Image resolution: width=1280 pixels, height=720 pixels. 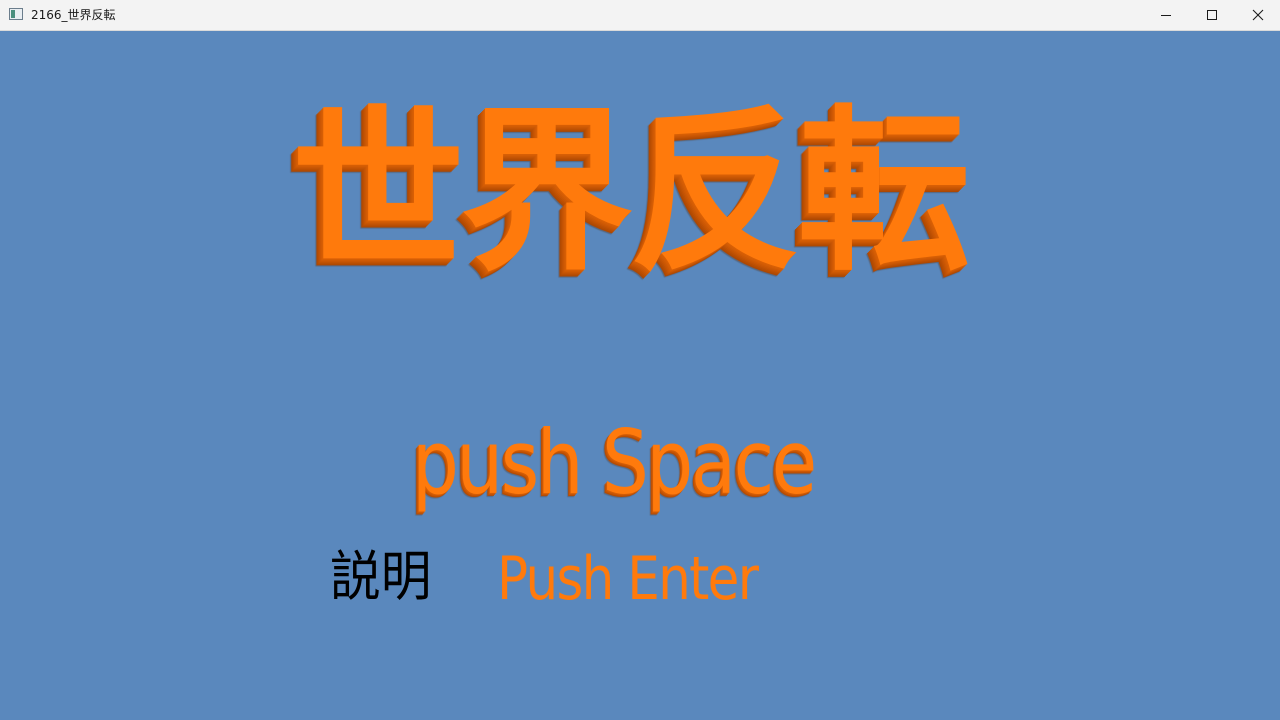 I want to click on manual-prompt: Push Enter, so click(x=628, y=579).